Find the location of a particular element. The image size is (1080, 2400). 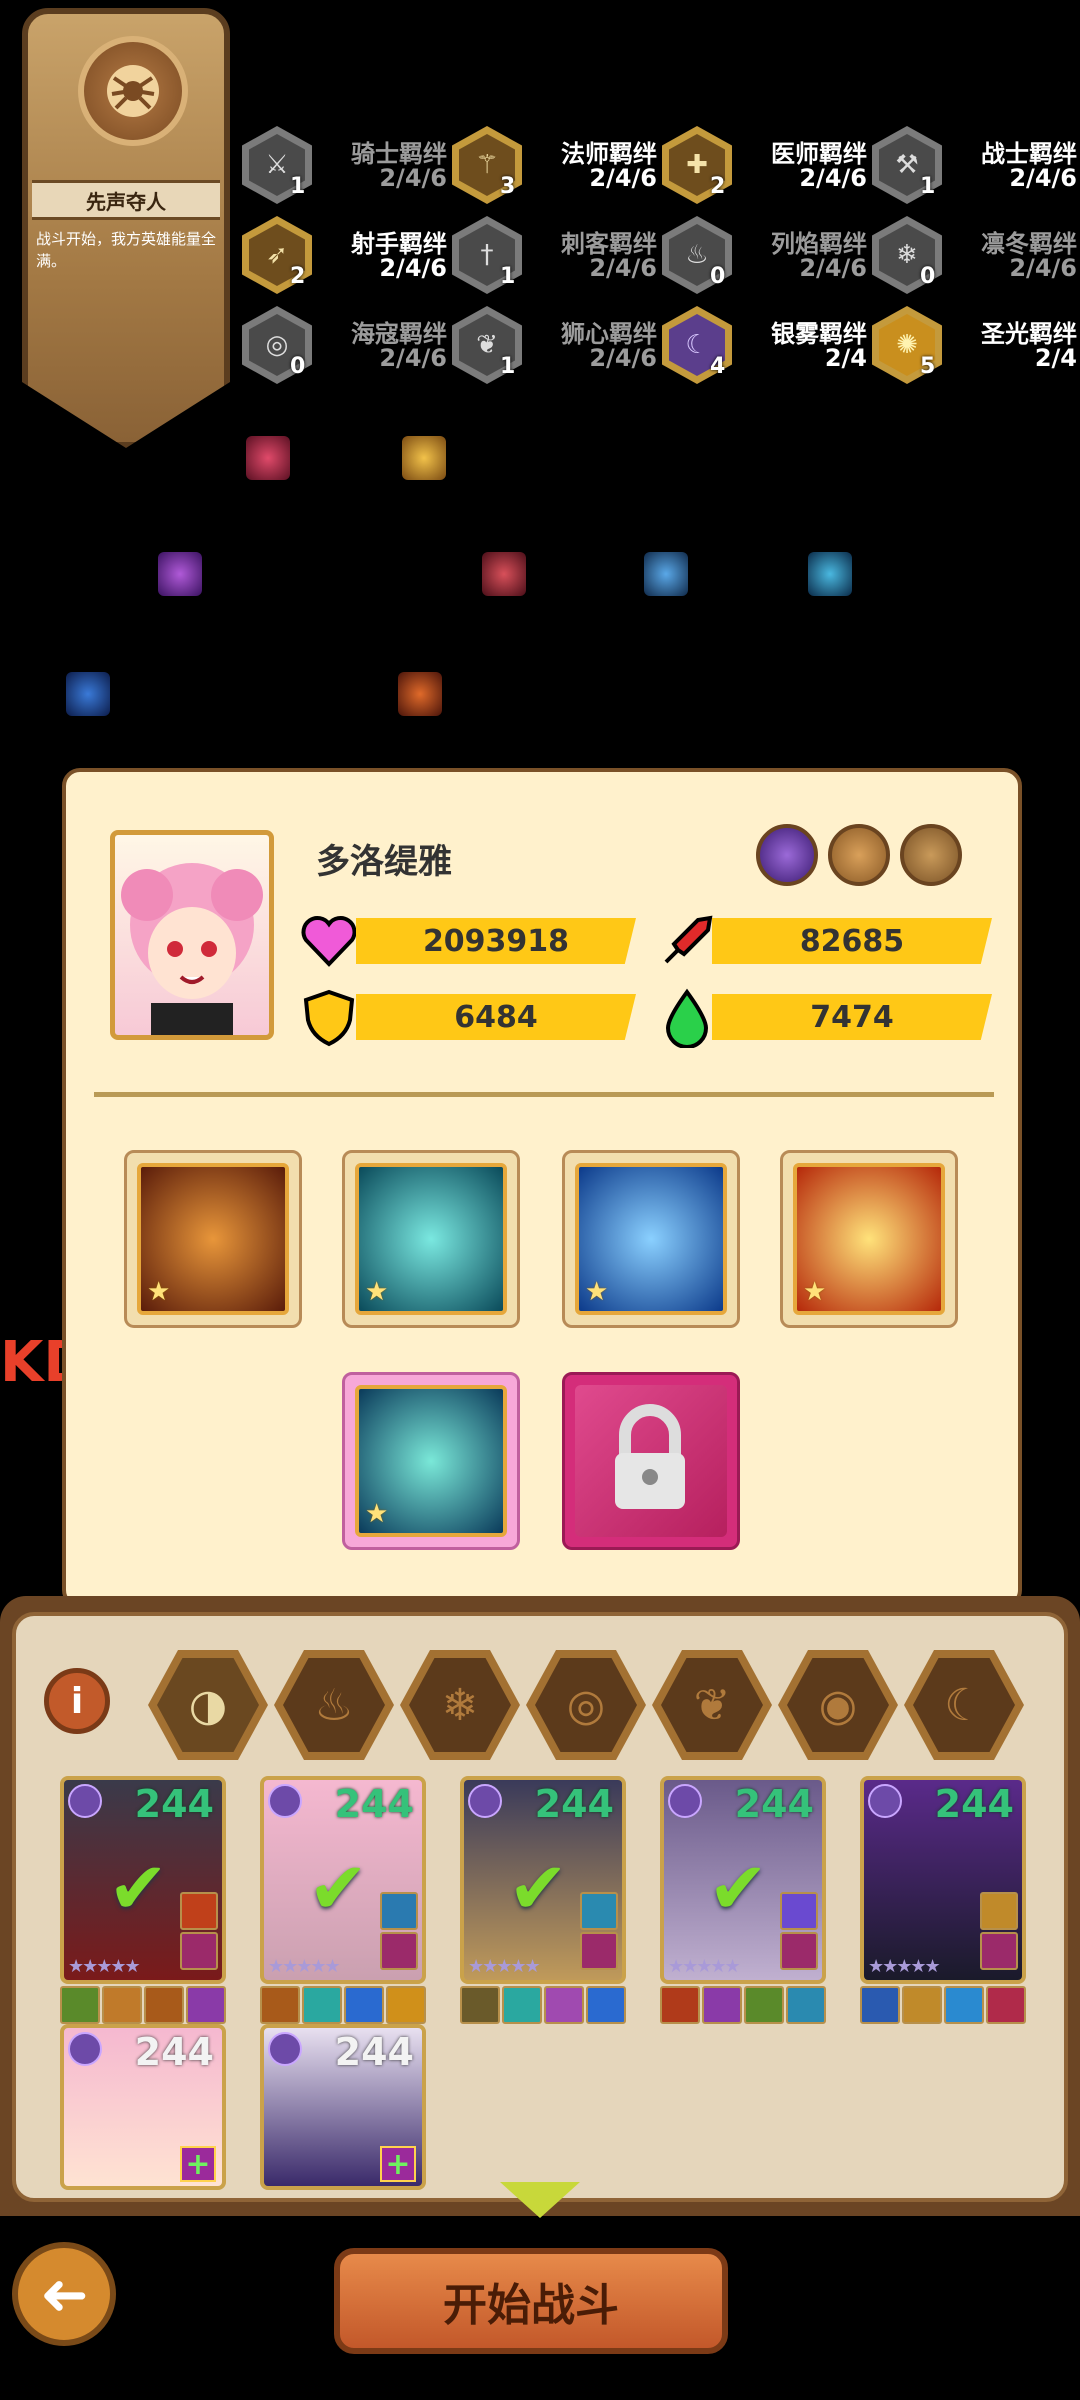

filter-ice: ❄ is located at coordinates (460, 1705).